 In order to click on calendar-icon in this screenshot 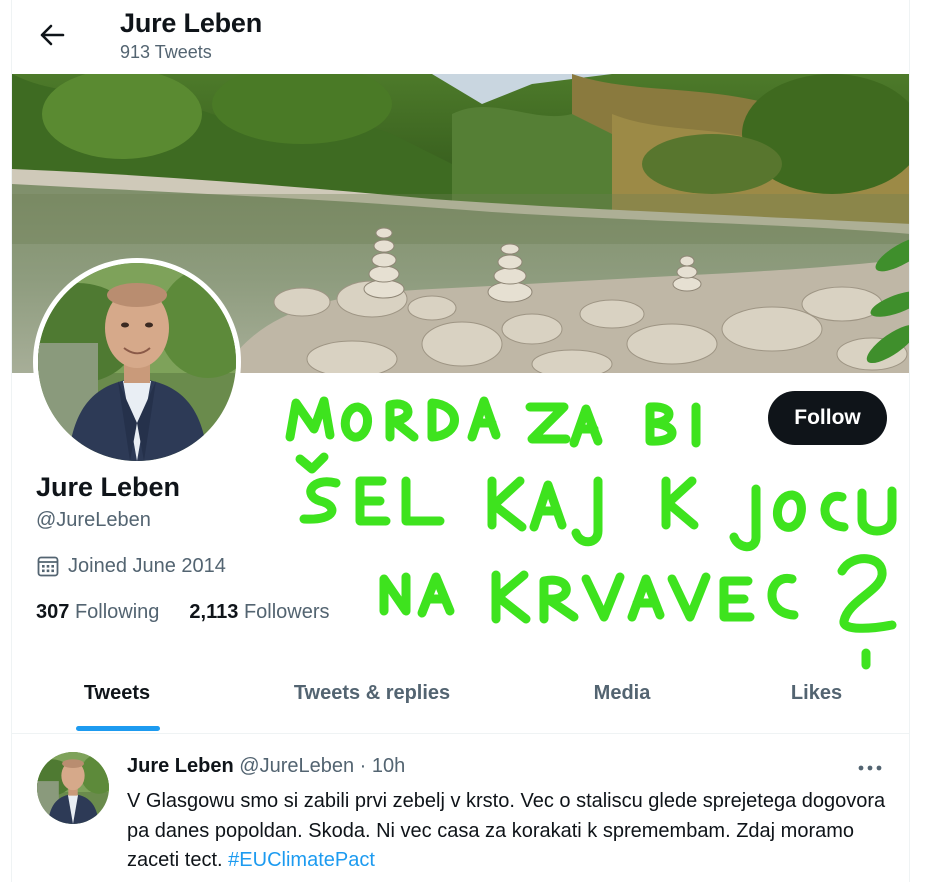, I will do `click(48, 566)`.